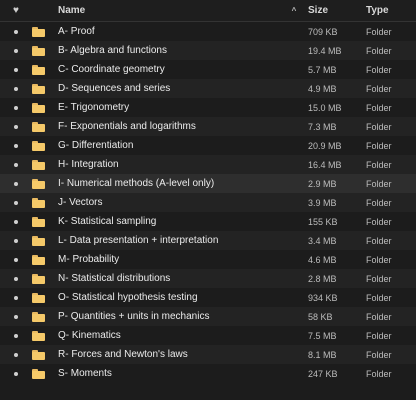  I want to click on file-size: 16.4 MB, so click(325, 164).